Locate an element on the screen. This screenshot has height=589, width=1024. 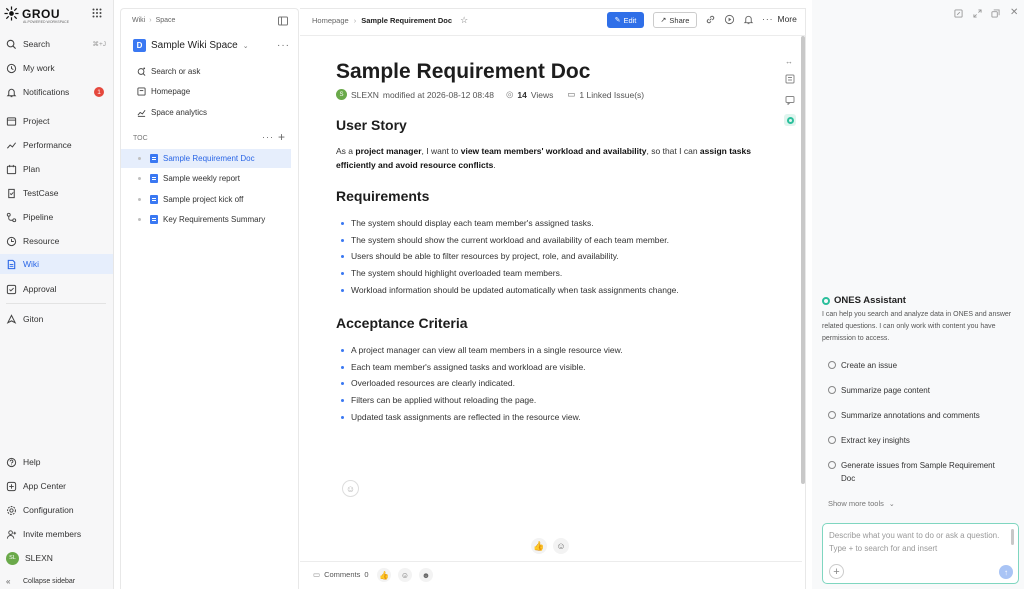
nav-app-center: App Center is located at coordinates (57, 486).